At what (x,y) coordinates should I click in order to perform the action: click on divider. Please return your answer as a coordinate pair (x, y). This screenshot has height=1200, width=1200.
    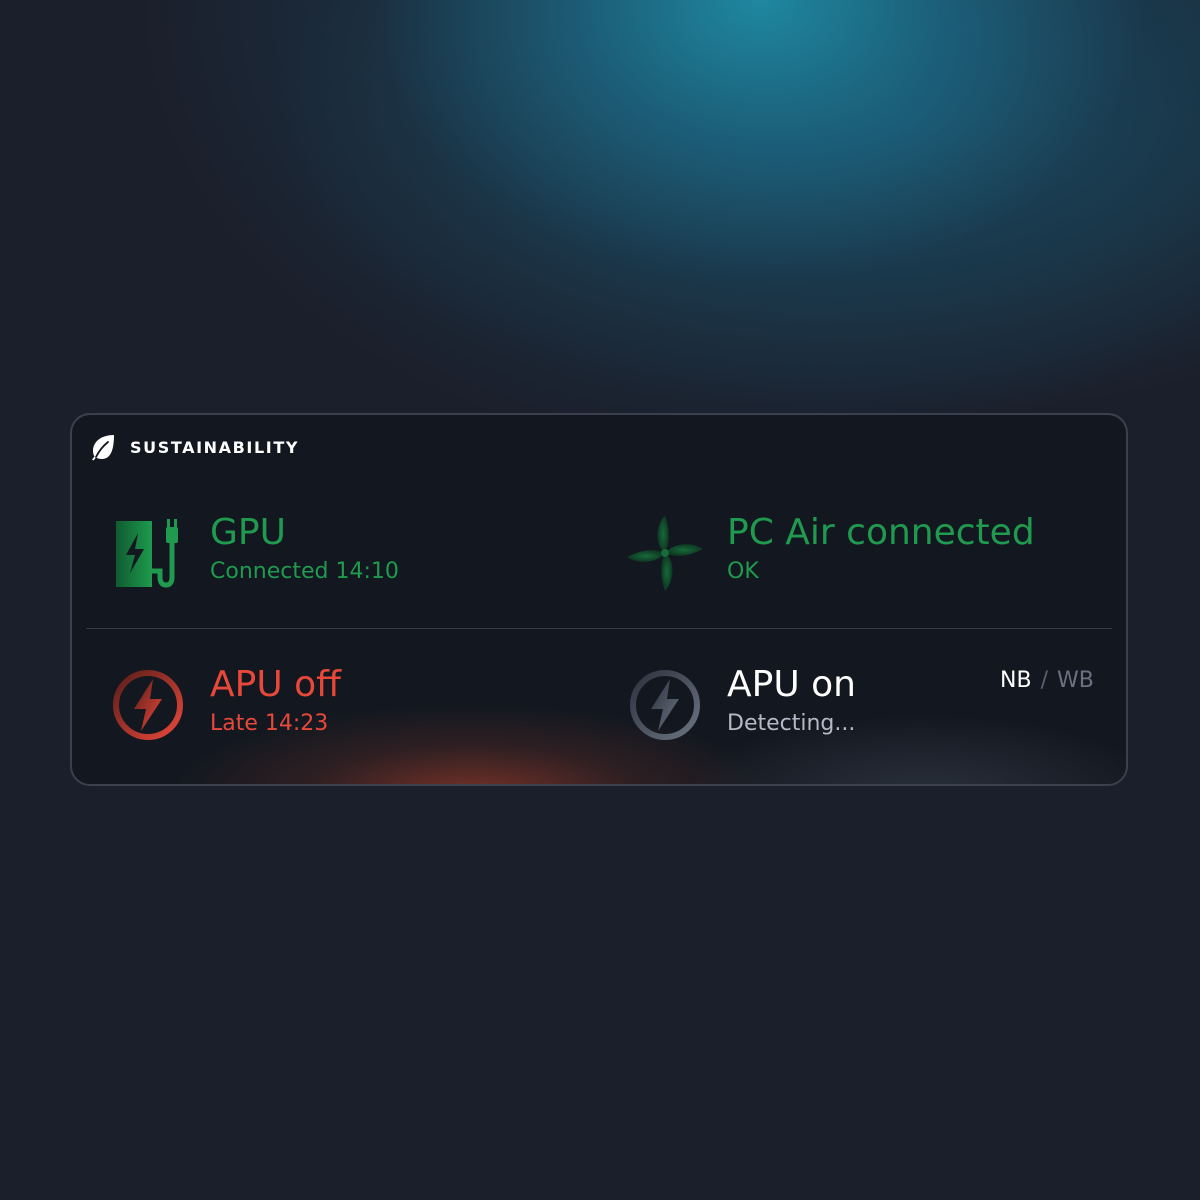
    Looking at the image, I should click on (599, 628).